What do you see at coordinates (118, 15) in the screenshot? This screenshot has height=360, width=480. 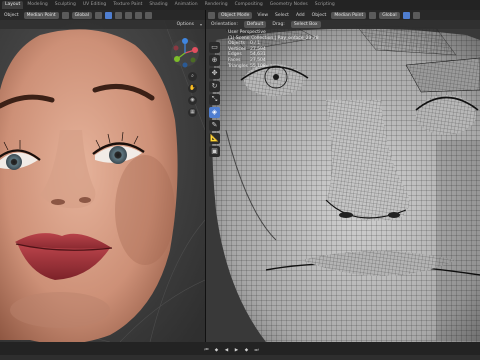 I see `overlay-icon` at bounding box center [118, 15].